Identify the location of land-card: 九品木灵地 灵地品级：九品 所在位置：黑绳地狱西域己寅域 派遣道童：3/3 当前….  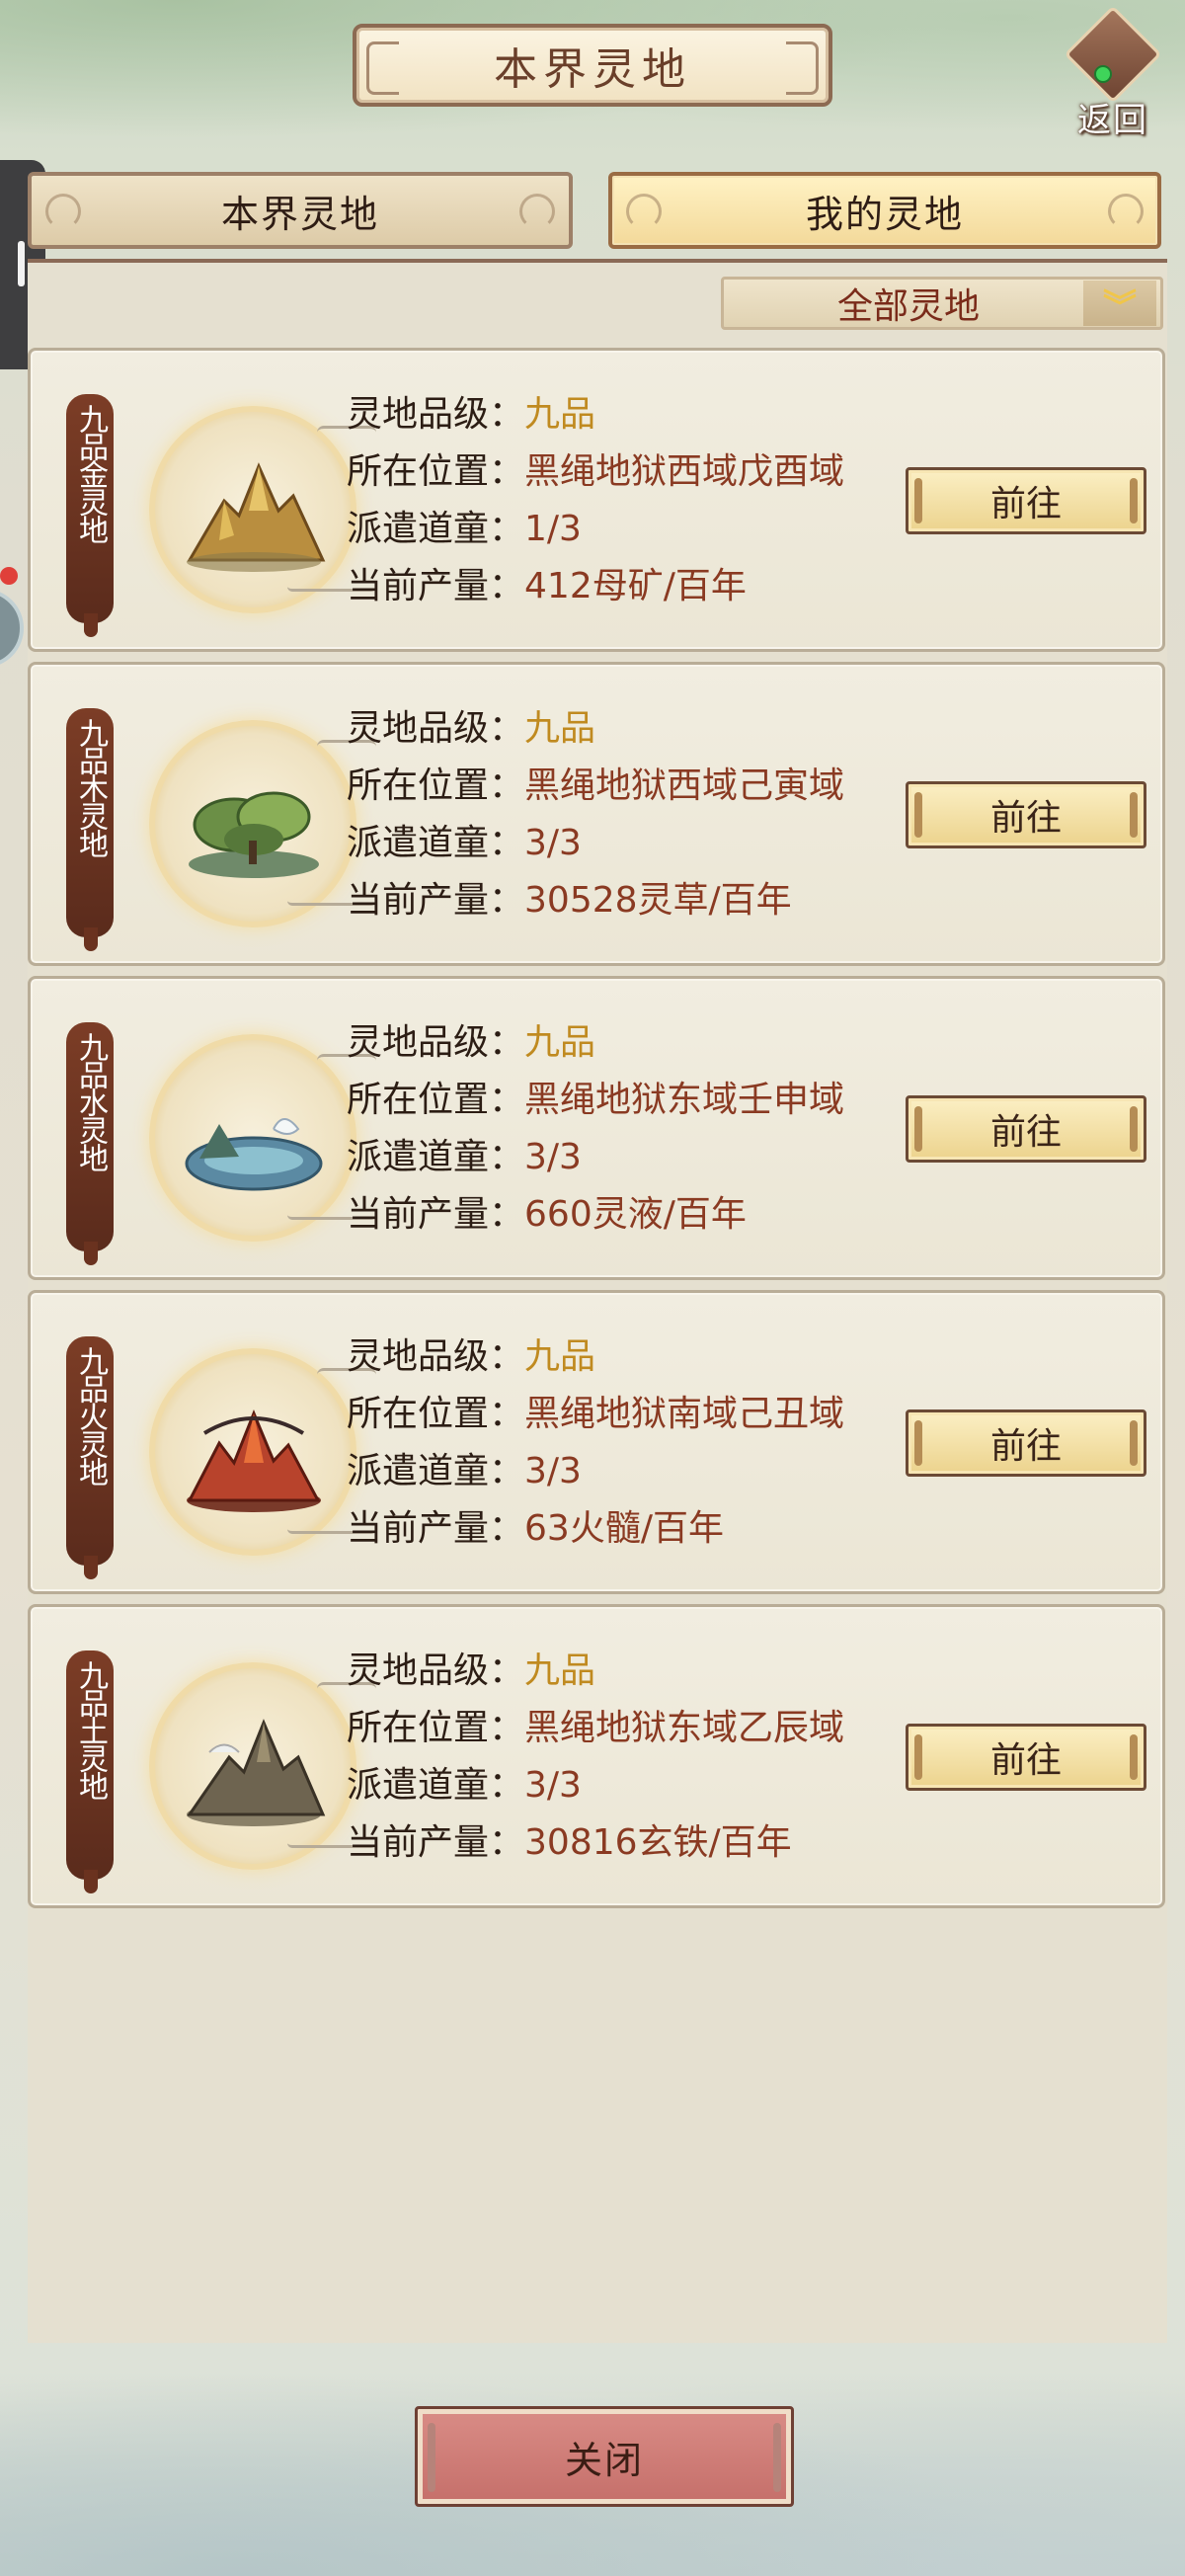
(596, 814).